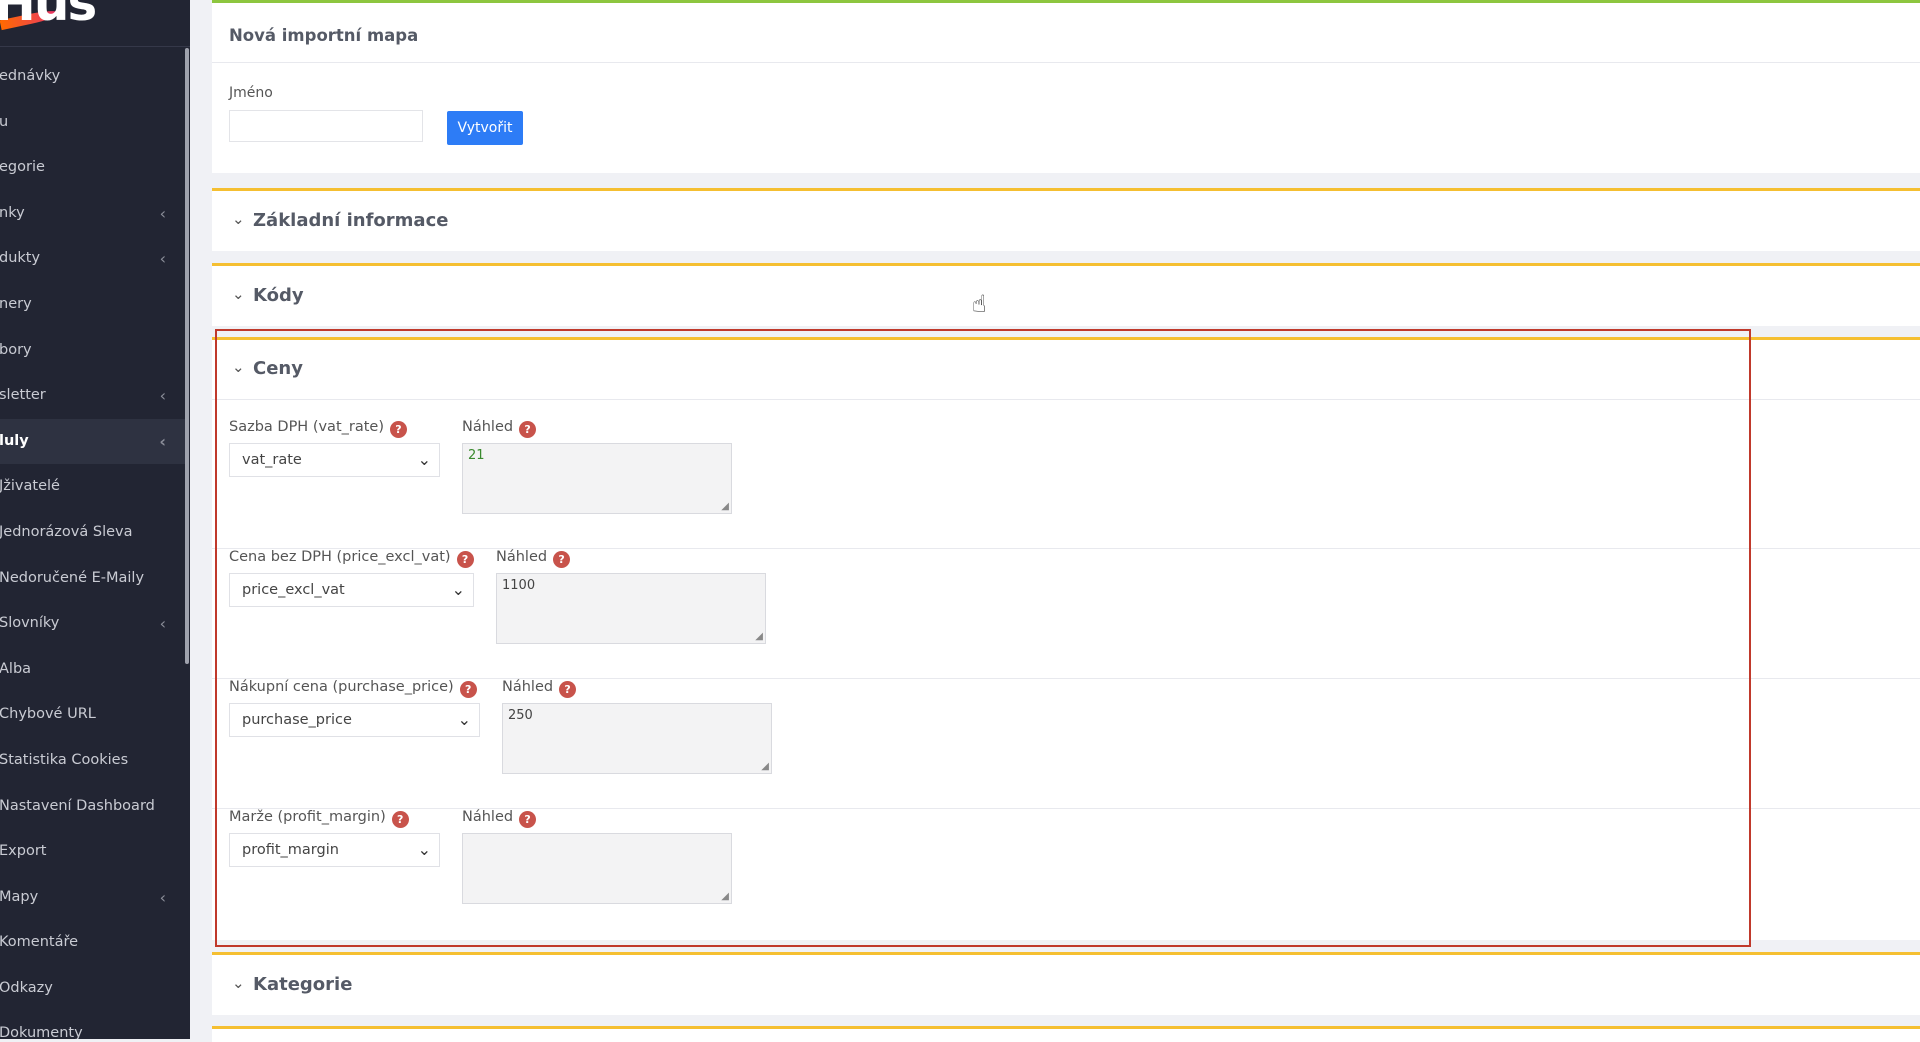 Image resolution: width=1920 pixels, height=1042 pixels. I want to click on logo-text: Hus, so click(48, 16).